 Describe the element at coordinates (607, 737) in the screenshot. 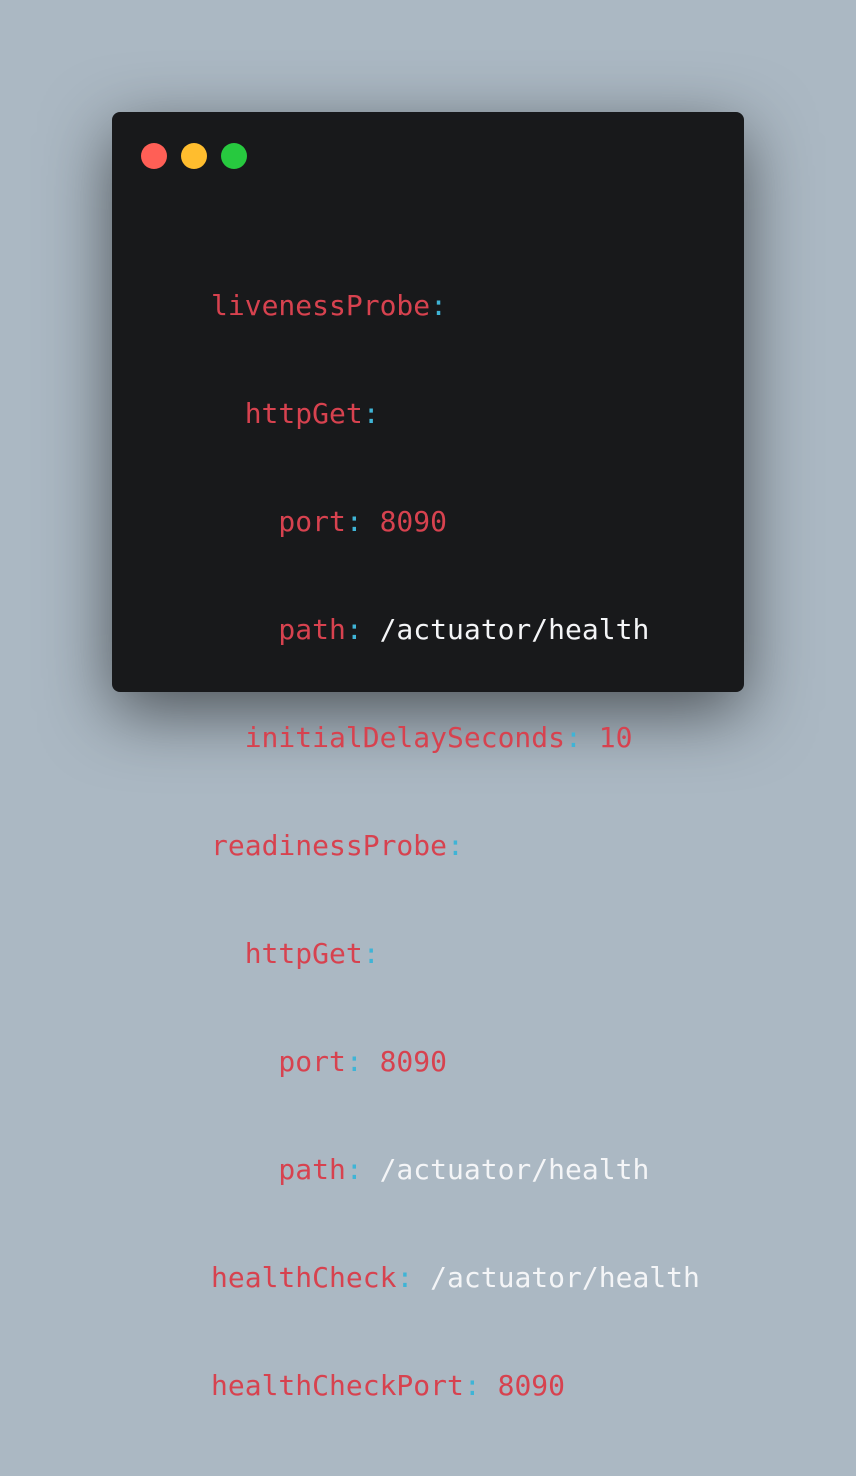

I see `yaml-value: 10` at that location.